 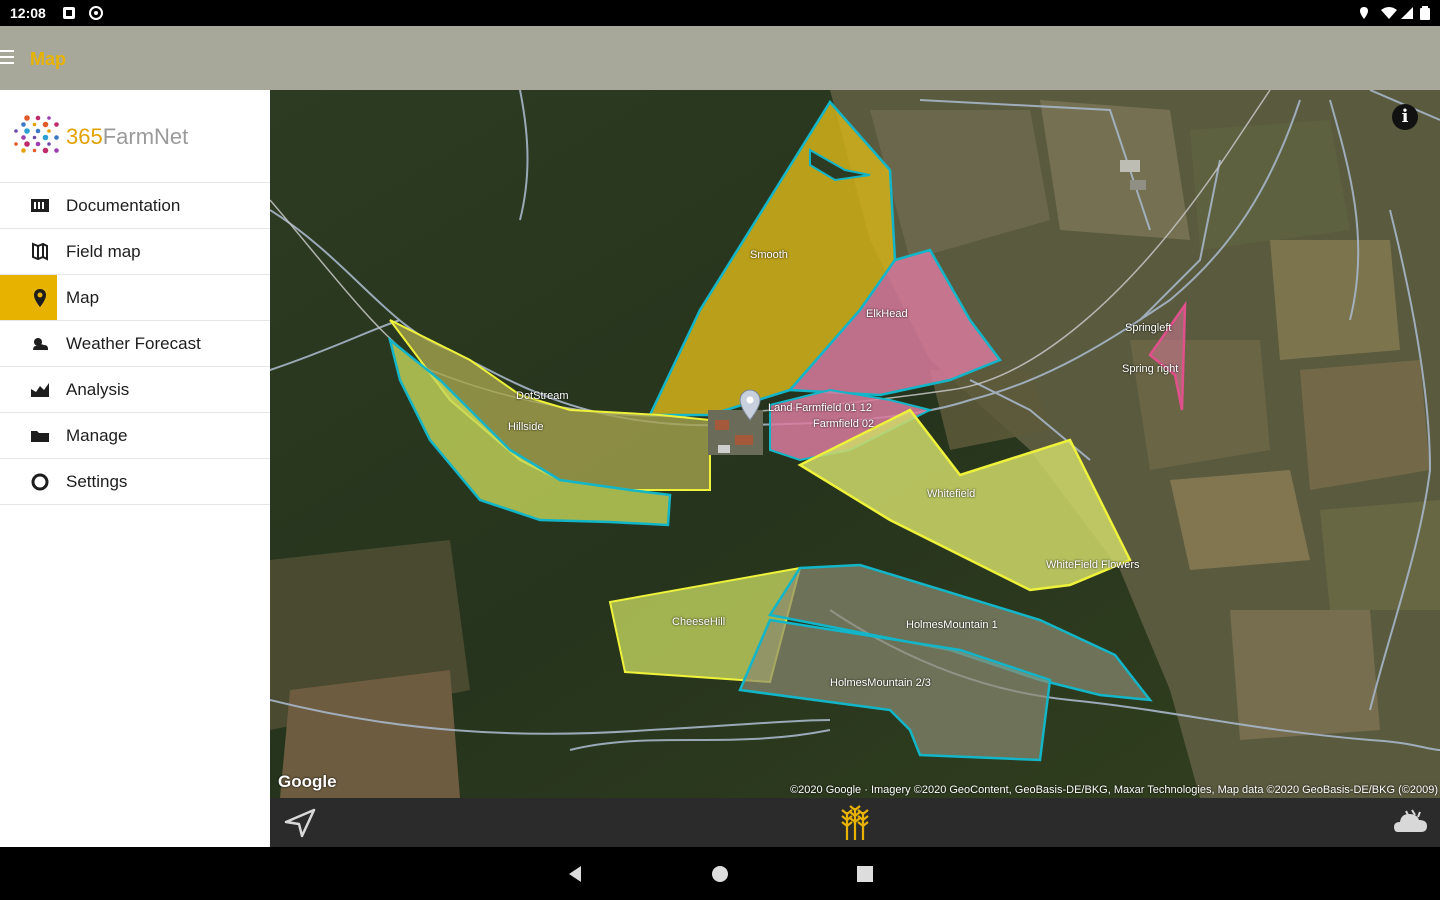 What do you see at coordinates (135, 435) in the screenshot?
I see `drawer-item-manage: Manage` at bounding box center [135, 435].